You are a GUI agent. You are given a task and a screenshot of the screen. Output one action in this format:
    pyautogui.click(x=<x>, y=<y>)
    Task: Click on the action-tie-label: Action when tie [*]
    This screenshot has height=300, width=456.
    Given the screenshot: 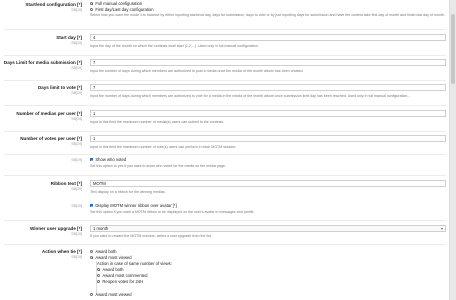 What is the action you would take?
    pyautogui.click(x=61, y=251)
    